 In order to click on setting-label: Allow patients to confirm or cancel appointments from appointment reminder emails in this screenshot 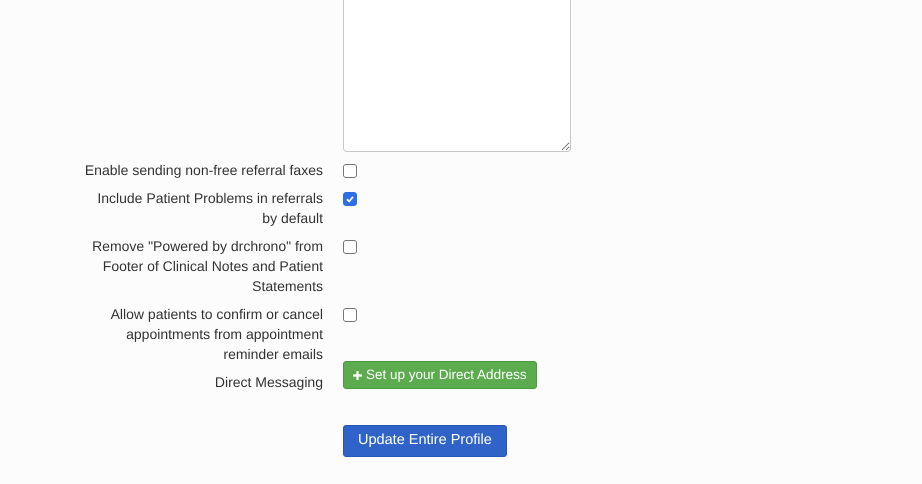, I will do `click(216, 334)`.